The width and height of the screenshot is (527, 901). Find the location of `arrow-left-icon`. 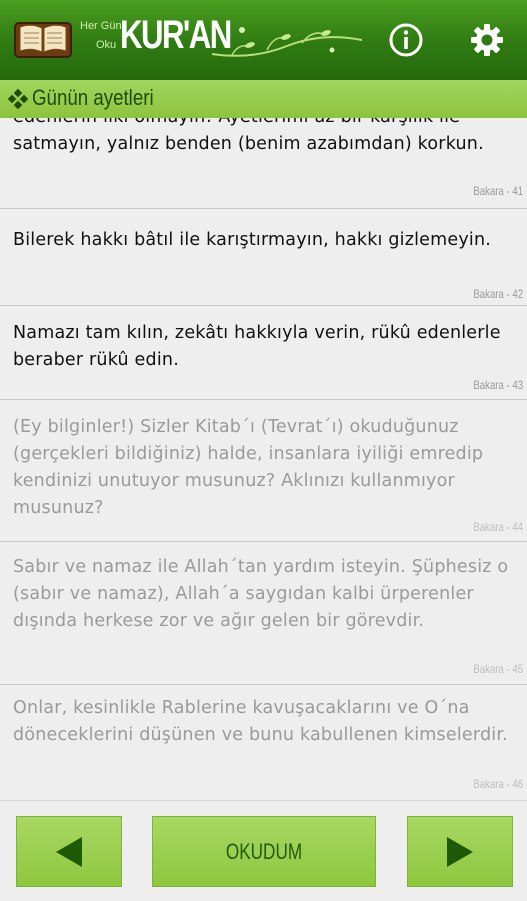

arrow-left-icon is located at coordinates (69, 851).